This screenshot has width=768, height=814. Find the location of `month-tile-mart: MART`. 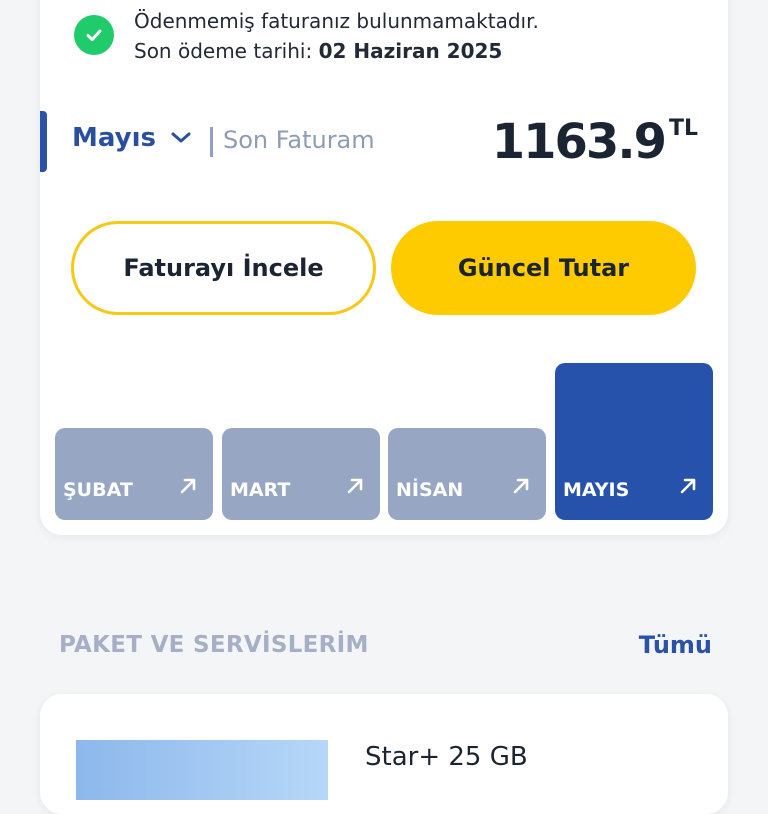

month-tile-mart: MART is located at coordinates (301, 474).